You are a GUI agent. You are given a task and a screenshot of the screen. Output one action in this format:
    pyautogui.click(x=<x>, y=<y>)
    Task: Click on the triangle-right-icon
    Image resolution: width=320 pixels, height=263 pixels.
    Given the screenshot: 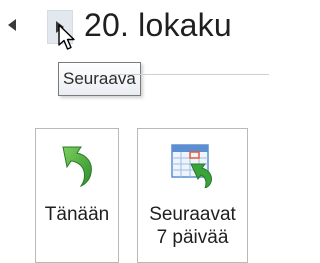 What is the action you would take?
    pyautogui.click(x=60, y=27)
    